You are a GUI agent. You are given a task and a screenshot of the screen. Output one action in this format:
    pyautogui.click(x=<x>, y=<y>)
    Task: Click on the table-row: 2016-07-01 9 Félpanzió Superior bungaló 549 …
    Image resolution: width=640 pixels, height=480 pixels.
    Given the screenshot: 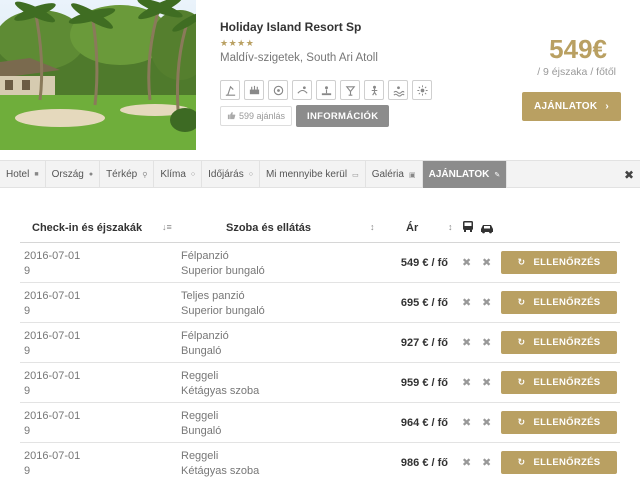 What is the action you would take?
    pyautogui.click(x=320, y=263)
    